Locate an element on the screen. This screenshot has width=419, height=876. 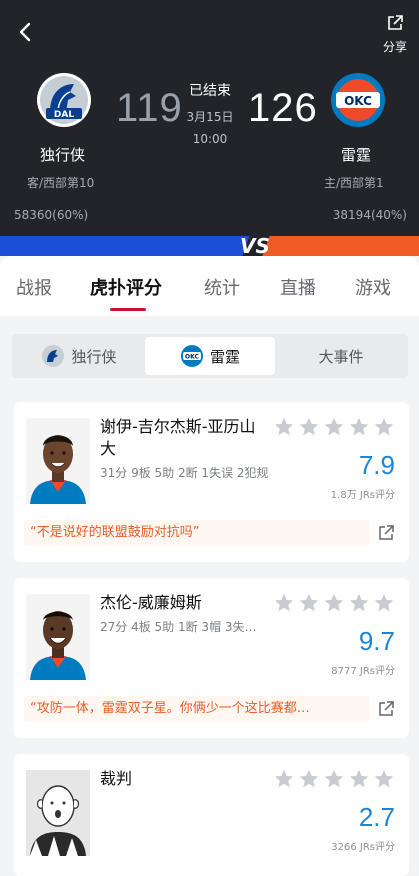
tab-stats: 统计 is located at coordinates (222, 287).